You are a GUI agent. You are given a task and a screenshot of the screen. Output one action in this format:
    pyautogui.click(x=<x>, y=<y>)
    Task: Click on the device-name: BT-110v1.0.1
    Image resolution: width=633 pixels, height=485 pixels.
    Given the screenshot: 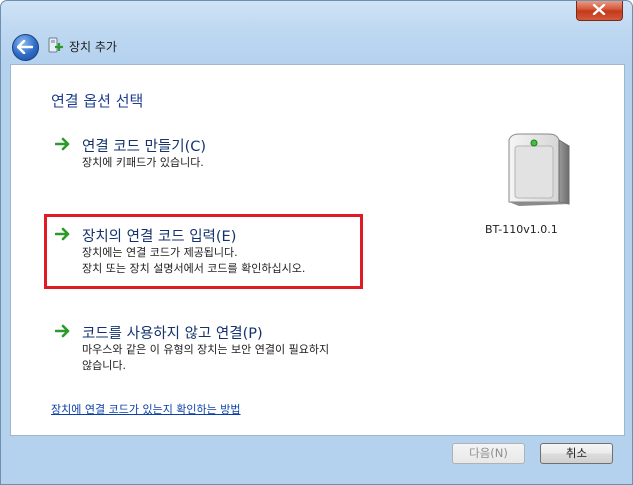 What is the action you would take?
    pyautogui.click(x=521, y=229)
    